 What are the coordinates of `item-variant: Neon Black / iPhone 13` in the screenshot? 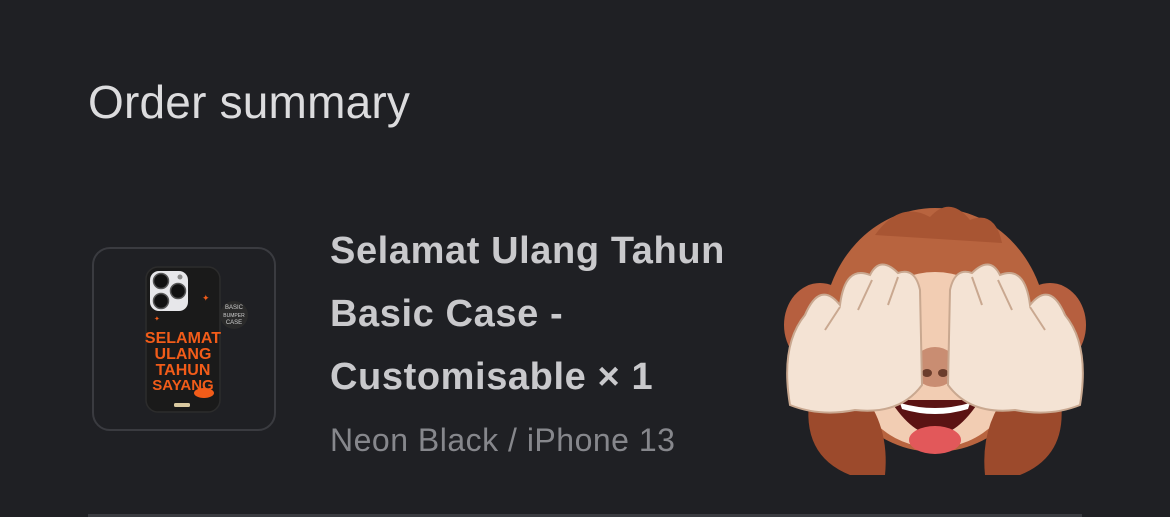 It's located at (503, 440).